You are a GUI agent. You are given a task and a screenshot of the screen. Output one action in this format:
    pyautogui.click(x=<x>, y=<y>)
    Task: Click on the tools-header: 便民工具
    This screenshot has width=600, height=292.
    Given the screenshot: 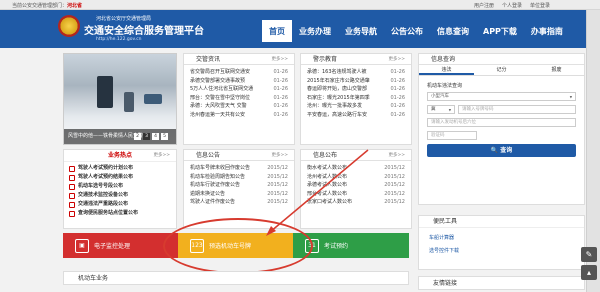 What is the action you would take?
    pyautogui.click(x=501, y=222)
    